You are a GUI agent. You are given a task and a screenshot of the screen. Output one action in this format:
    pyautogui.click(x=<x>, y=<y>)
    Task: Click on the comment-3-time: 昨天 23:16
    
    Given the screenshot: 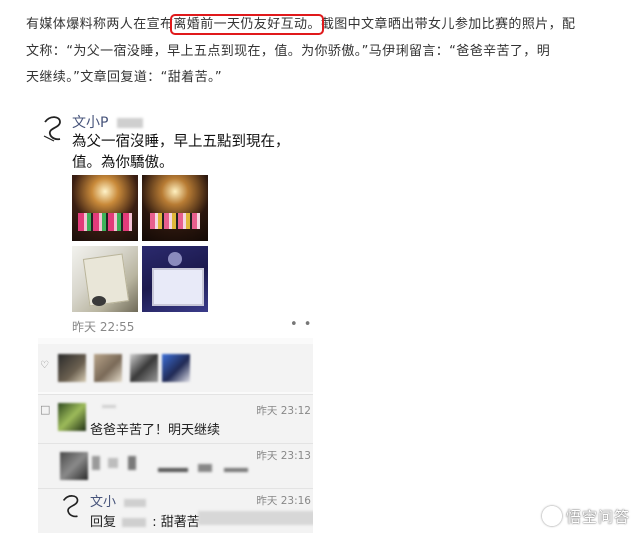 What is the action you would take?
    pyautogui.click(x=283, y=501)
    